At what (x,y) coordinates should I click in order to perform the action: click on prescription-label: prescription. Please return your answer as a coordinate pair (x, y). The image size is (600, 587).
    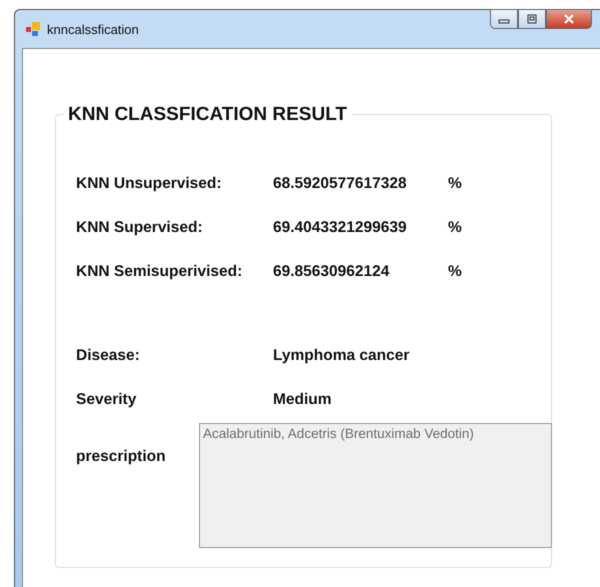
    Looking at the image, I should click on (121, 457).